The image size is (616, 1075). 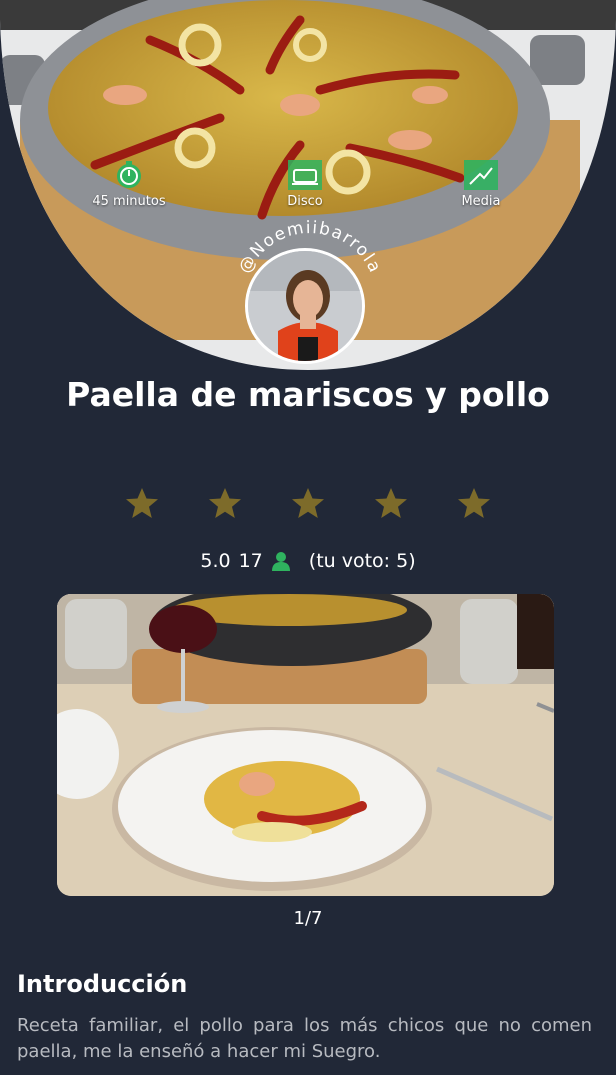 What do you see at coordinates (308, 918) in the screenshot?
I see `gallery-counter: 1/7` at bounding box center [308, 918].